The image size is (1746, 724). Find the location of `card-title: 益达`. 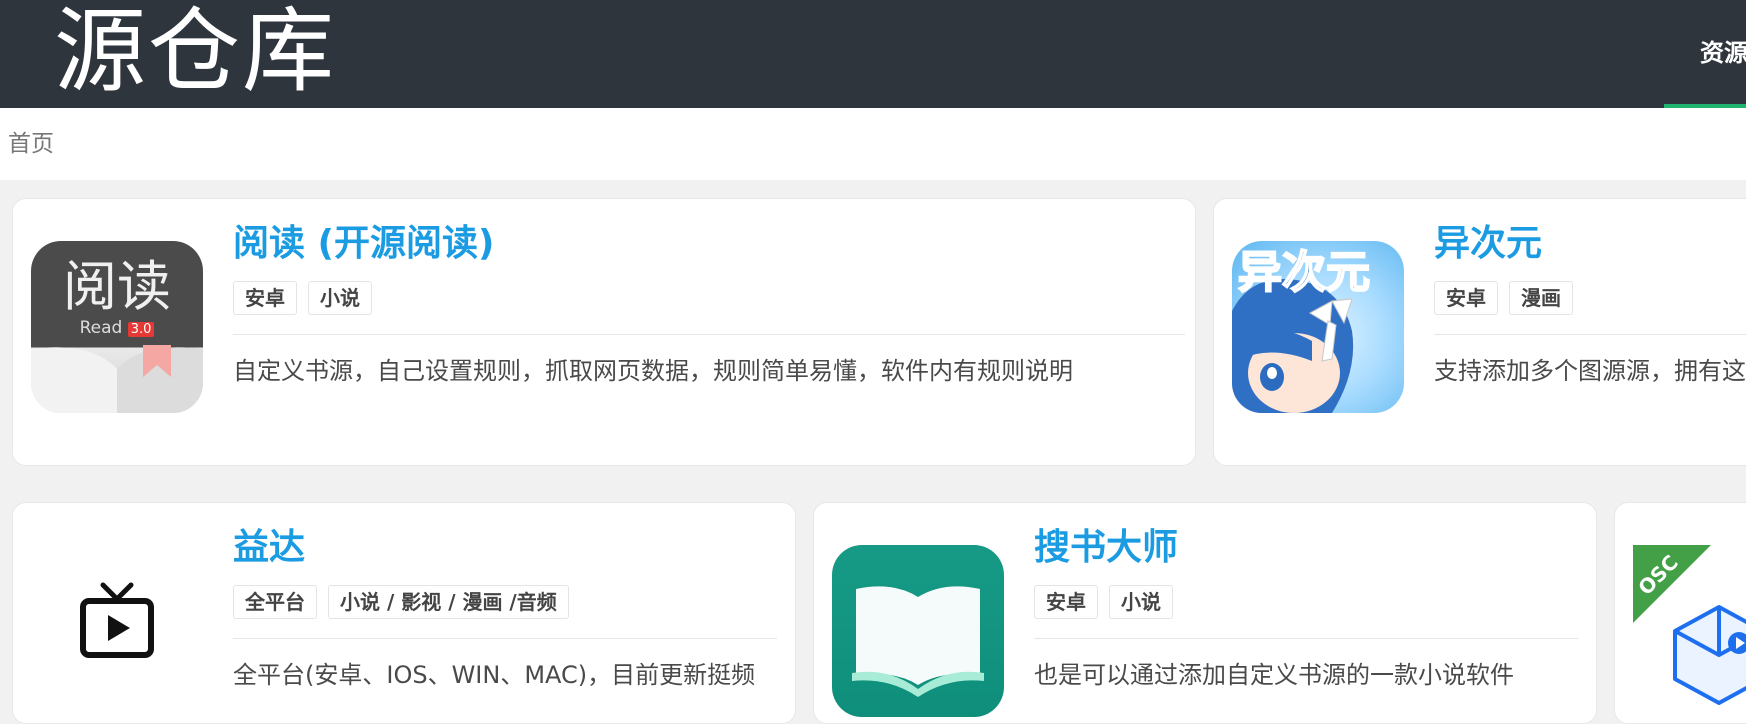

card-title: 益达 is located at coordinates (269, 548).